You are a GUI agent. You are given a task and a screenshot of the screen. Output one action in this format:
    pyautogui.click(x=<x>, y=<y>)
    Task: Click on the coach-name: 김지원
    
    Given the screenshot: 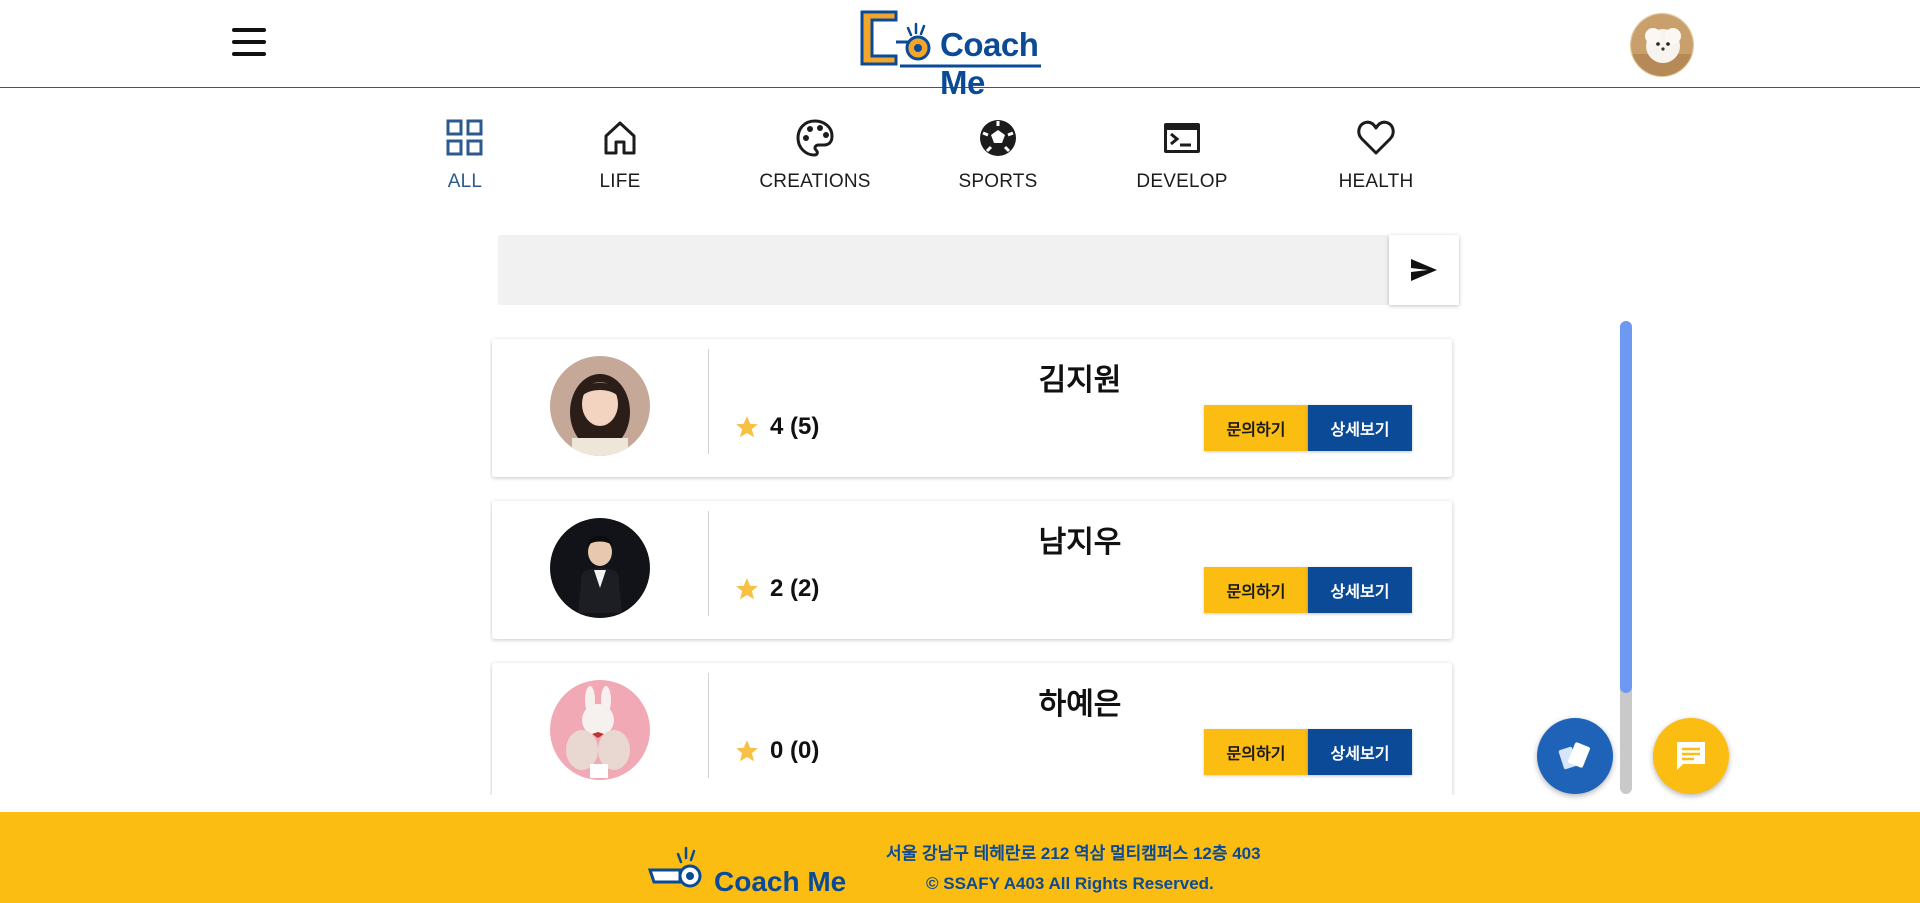 What is the action you would take?
    pyautogui.click(x=1080, y=380)
    